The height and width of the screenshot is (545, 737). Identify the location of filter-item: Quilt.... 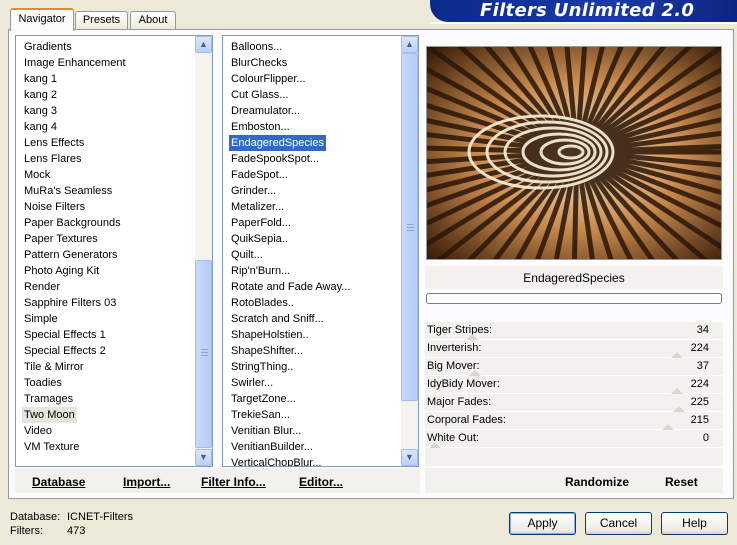
(247, 255).